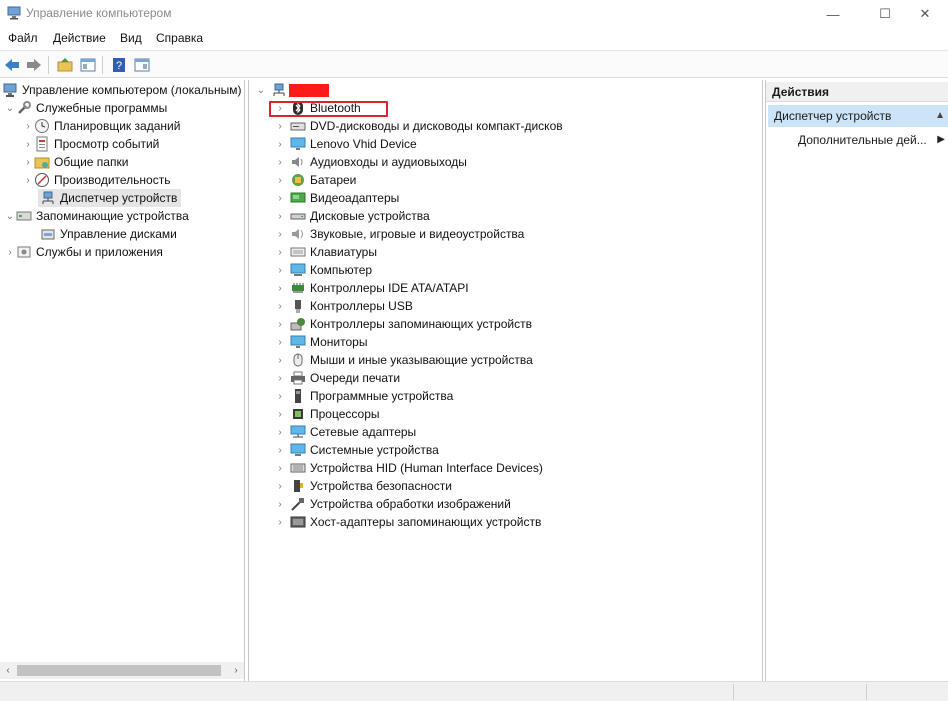 The height and width of the screenshot is (701, 948). I want to click on menu-view: Вид, so click(131, 38).